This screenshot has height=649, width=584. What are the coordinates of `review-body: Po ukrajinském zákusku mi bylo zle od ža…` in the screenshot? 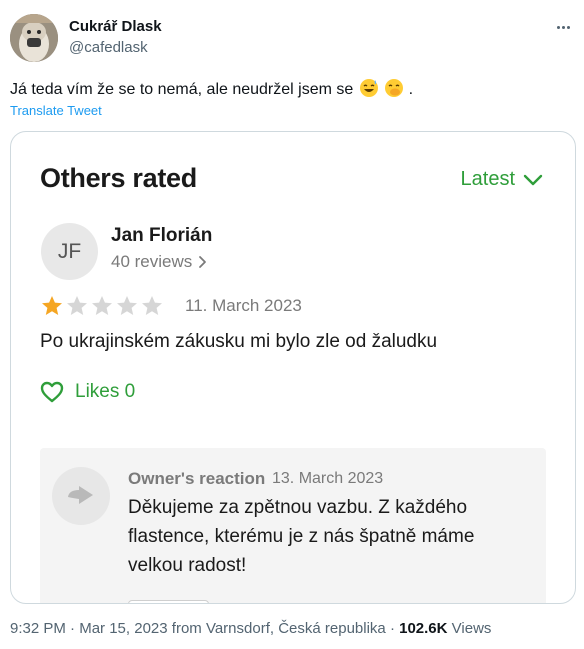 It's located at (239, 341).